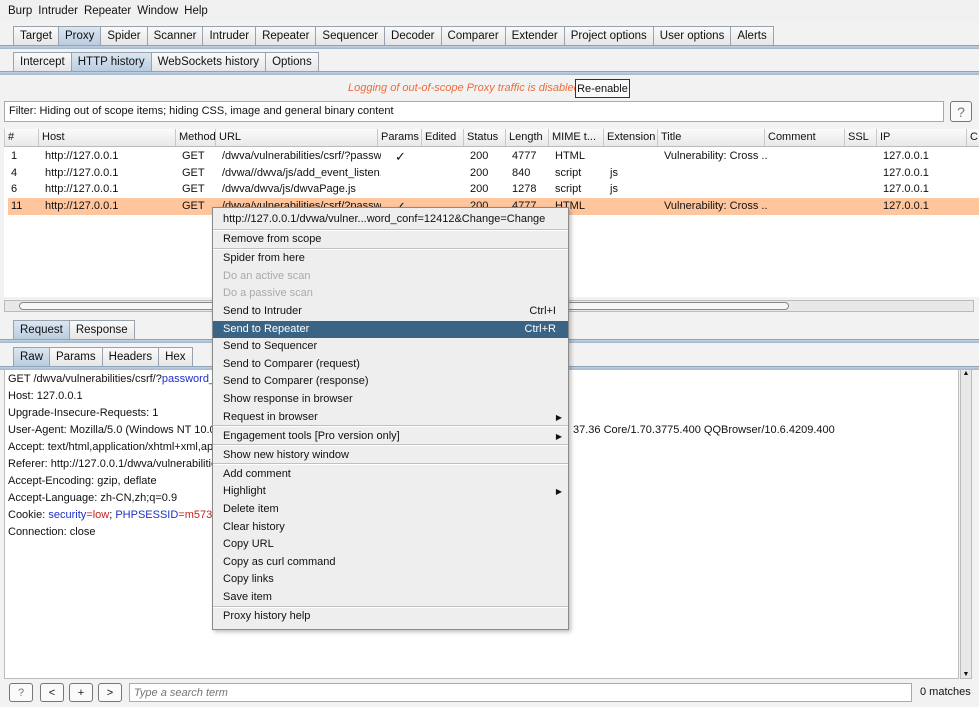 Image resolution: width=979 pixels, height=707 pixels. Describe the element at coordinates (966, 373) in the screenshot. I see `scroll-up-icon: ▲` at that location.